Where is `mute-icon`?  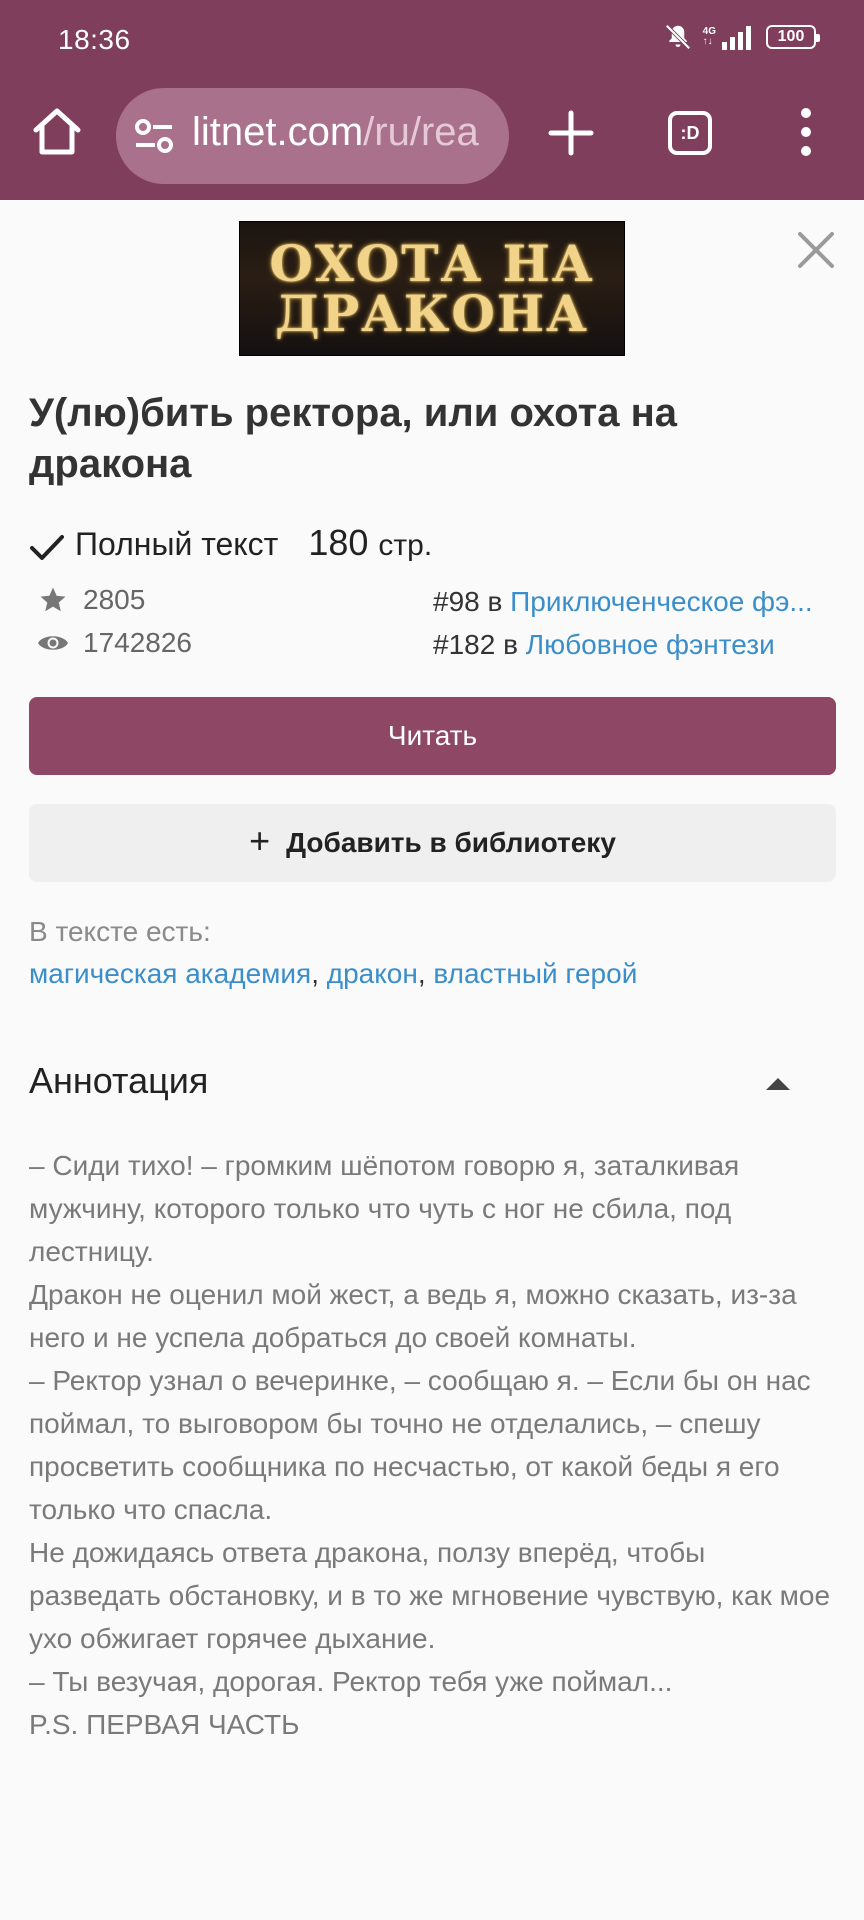
mute-icon is located at coordinates (678, 37).